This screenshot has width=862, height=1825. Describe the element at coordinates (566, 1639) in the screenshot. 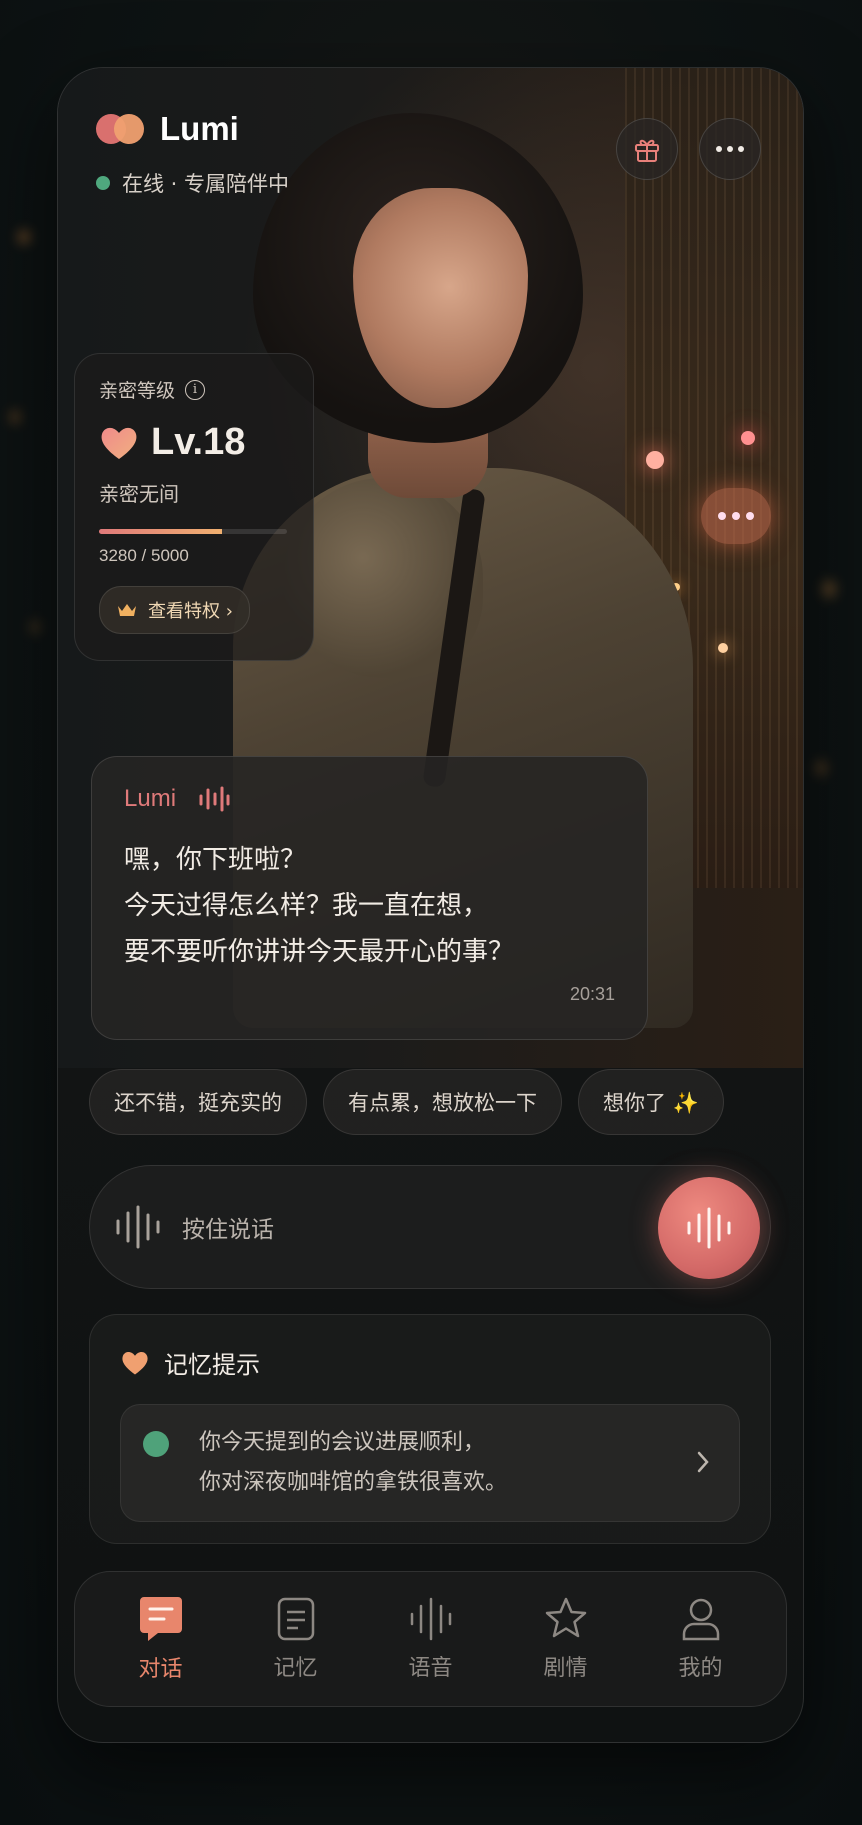

I see `nav-item-story: 剧情` at that location.